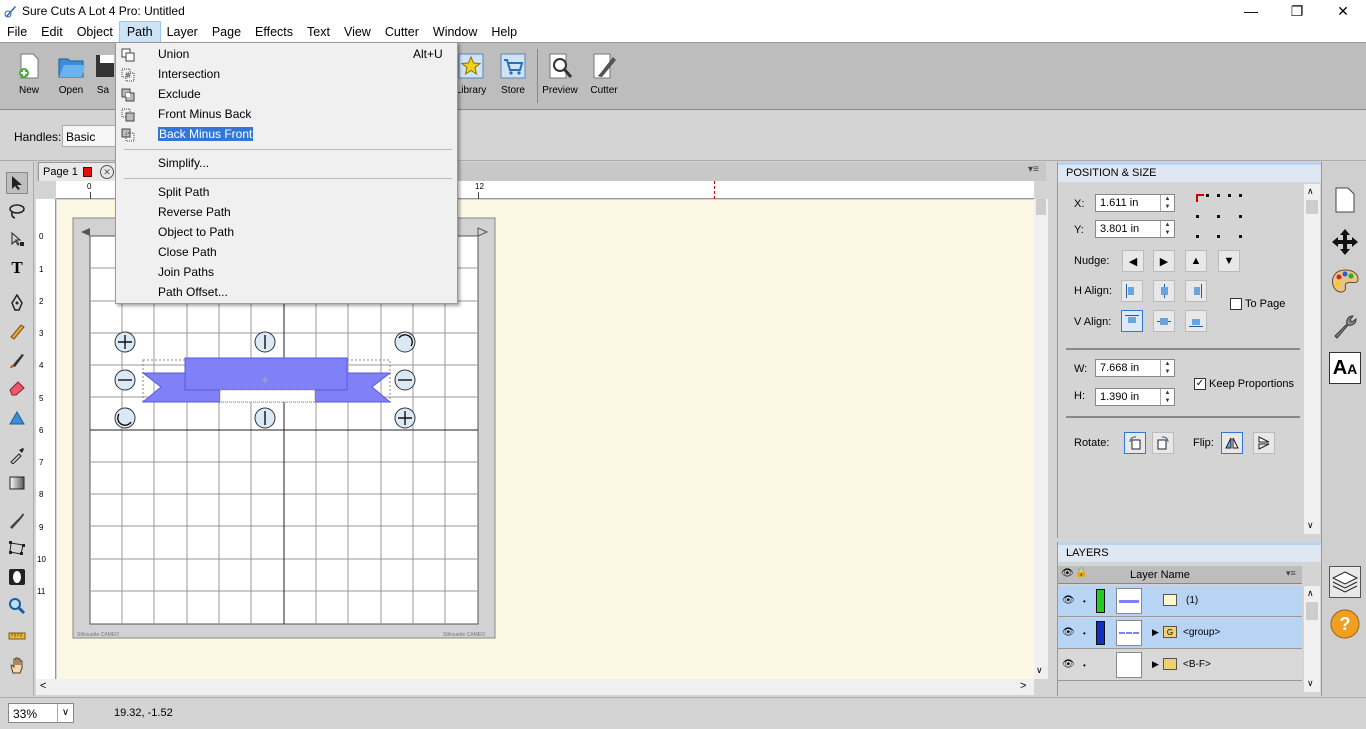  Describe the element at coordinates (1345, 582) in the screenshot. I see `layers-panel-button` at that location.